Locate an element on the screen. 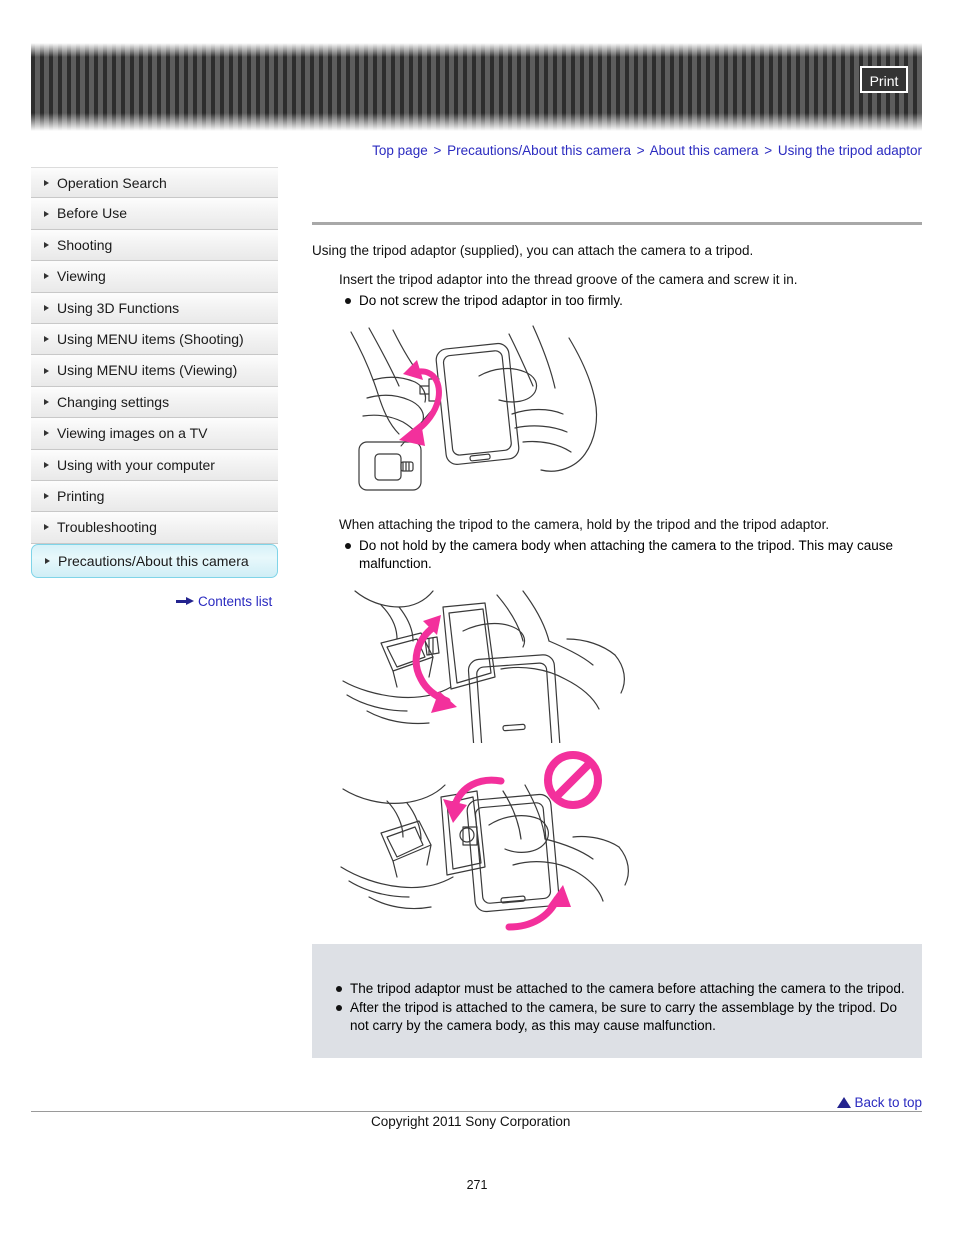  back-to-top-label: Back to top is located at coordinates (888, 1102).